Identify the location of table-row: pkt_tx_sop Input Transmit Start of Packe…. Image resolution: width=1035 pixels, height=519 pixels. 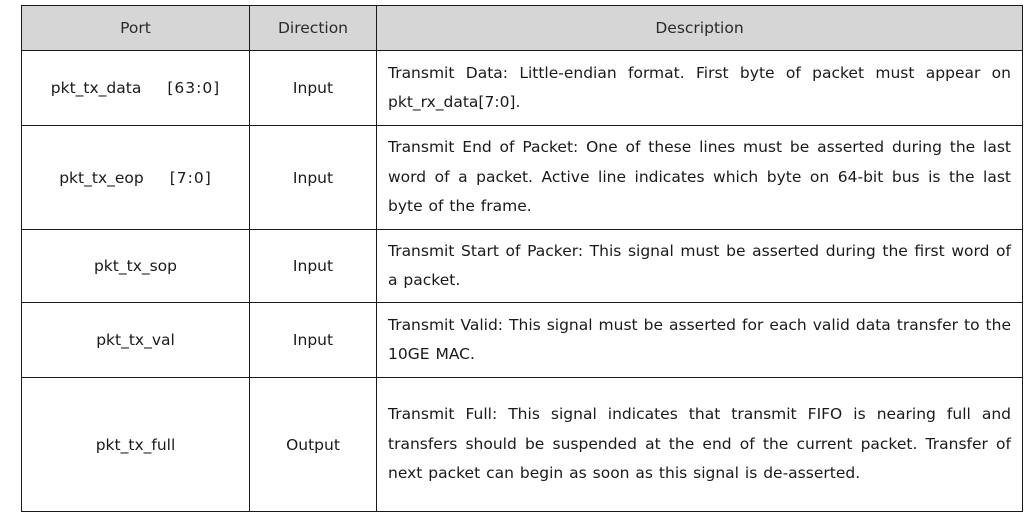
(522, 266).